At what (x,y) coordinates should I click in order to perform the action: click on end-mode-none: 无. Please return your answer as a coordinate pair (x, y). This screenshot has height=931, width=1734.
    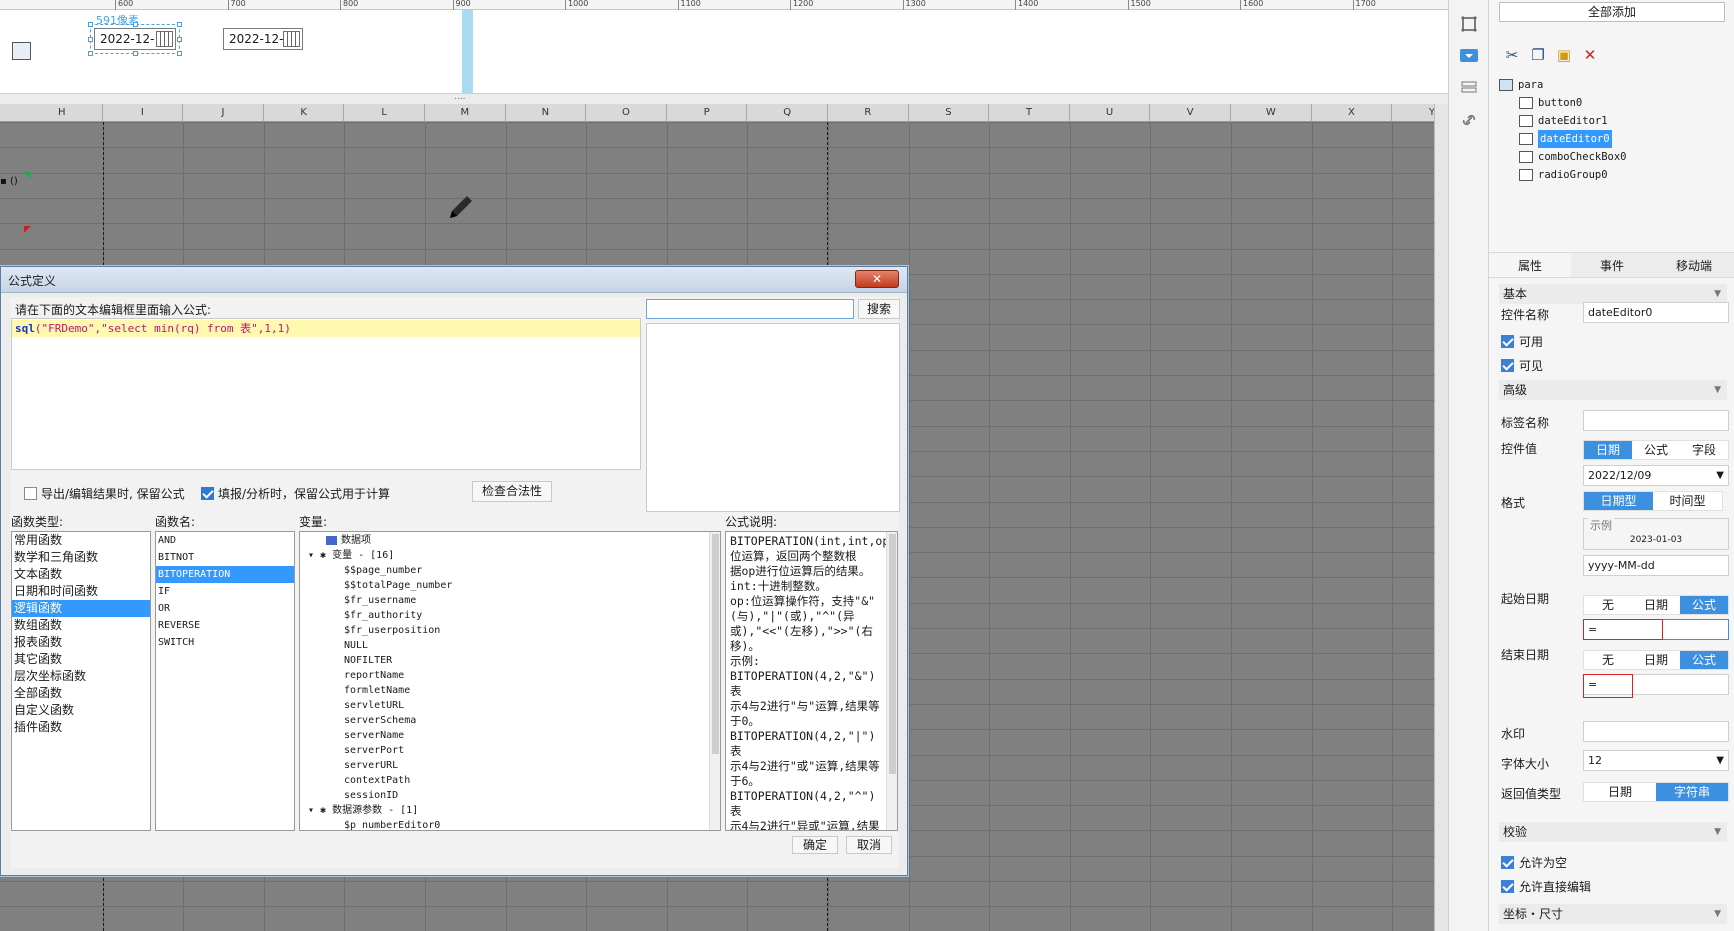
    Looking at the image, I should click on (1608, 660).